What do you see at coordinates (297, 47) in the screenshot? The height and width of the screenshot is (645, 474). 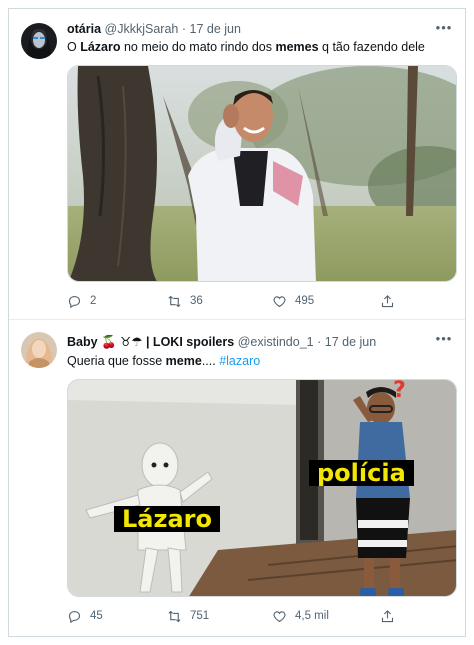 I see `text-bold-segment: memes` at bounding box center [297, 47].